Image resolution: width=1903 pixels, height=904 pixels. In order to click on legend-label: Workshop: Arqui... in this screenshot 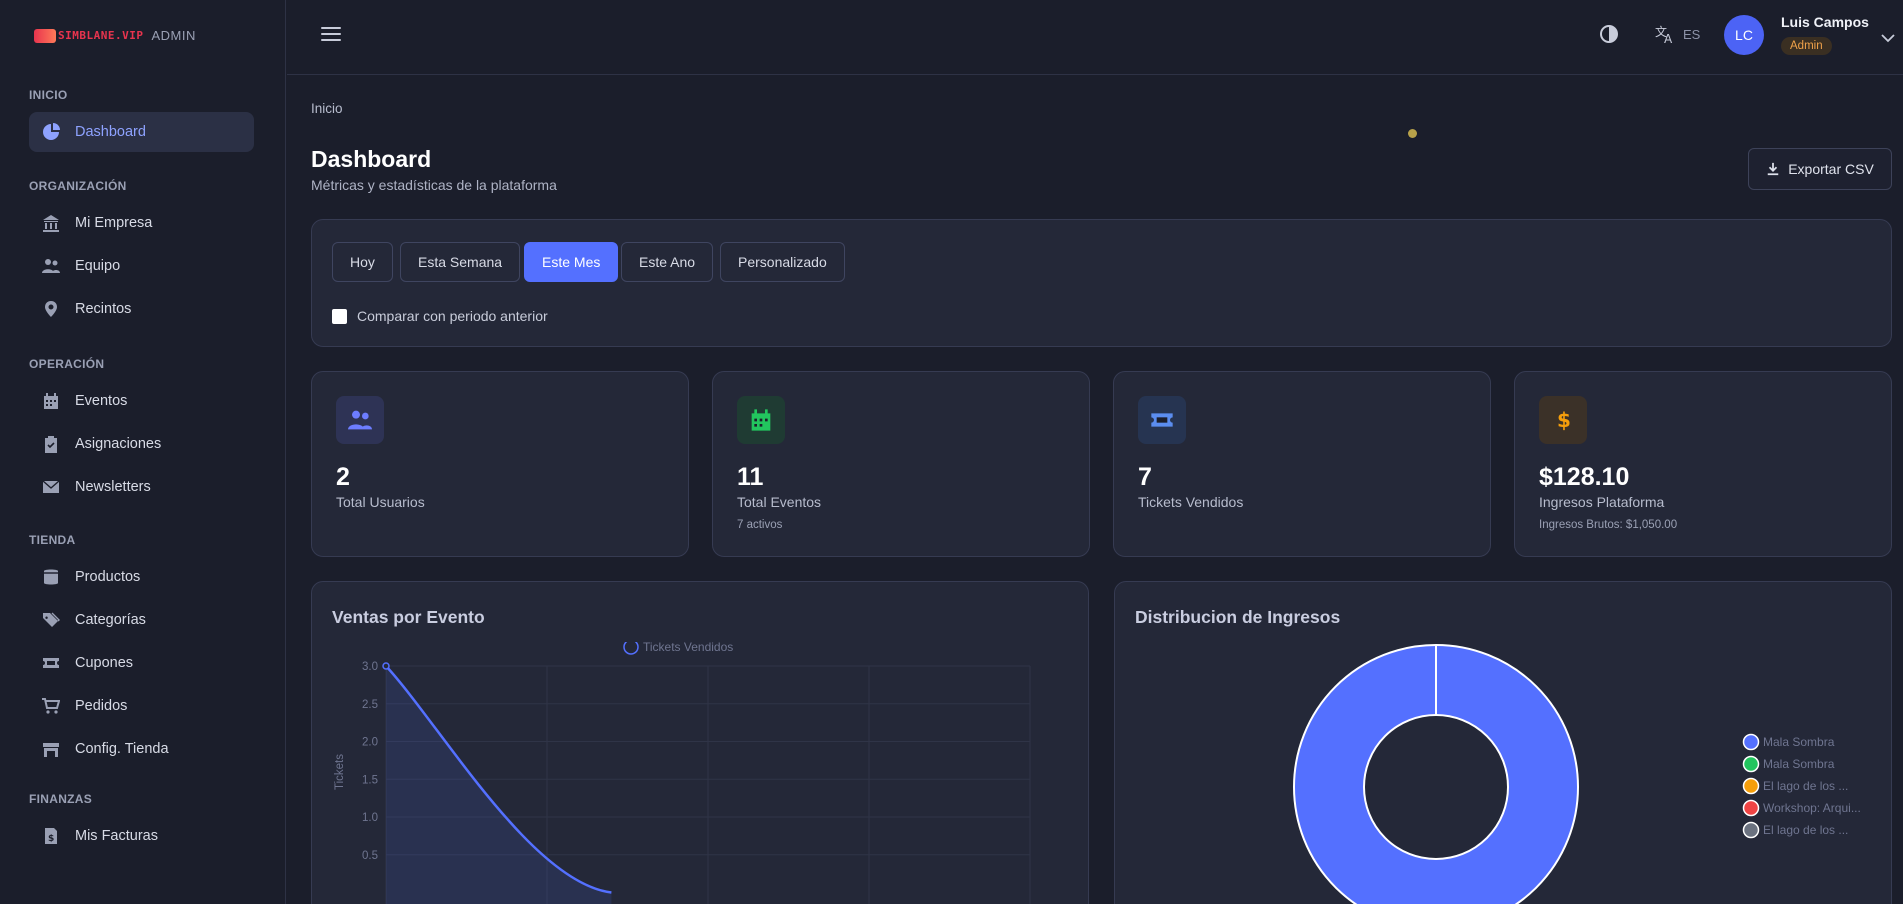, I will do `click(1812, 808)`.